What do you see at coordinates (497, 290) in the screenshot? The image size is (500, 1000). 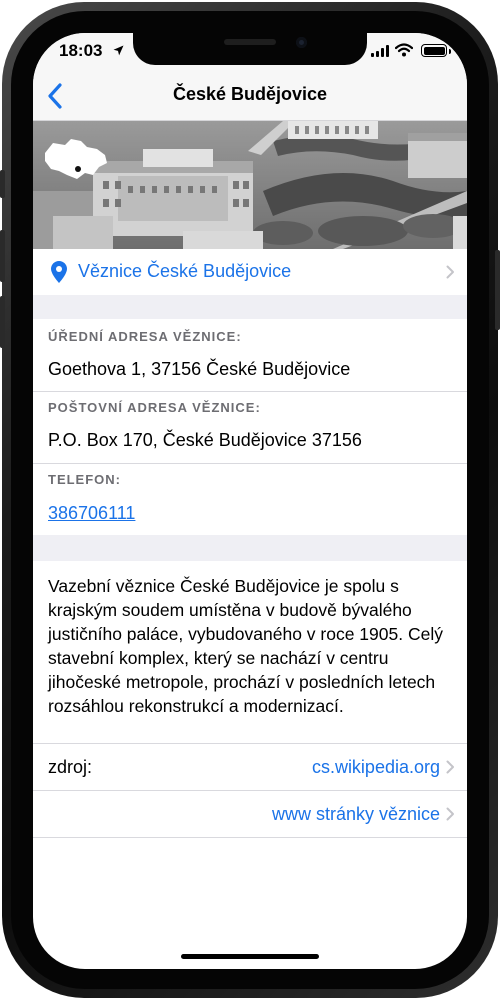 I see `power-button` at bounding box center [497, 290].